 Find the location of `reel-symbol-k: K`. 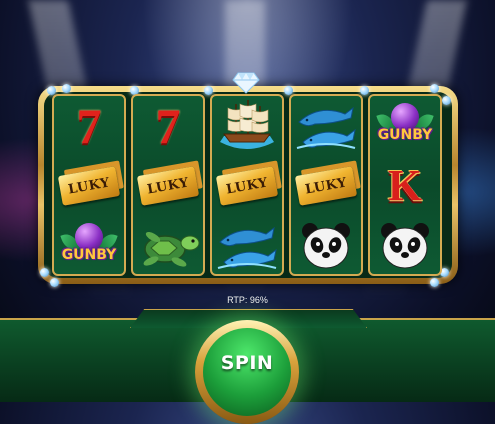

reel-symbol-k: K is located at coordinates (405, 185).